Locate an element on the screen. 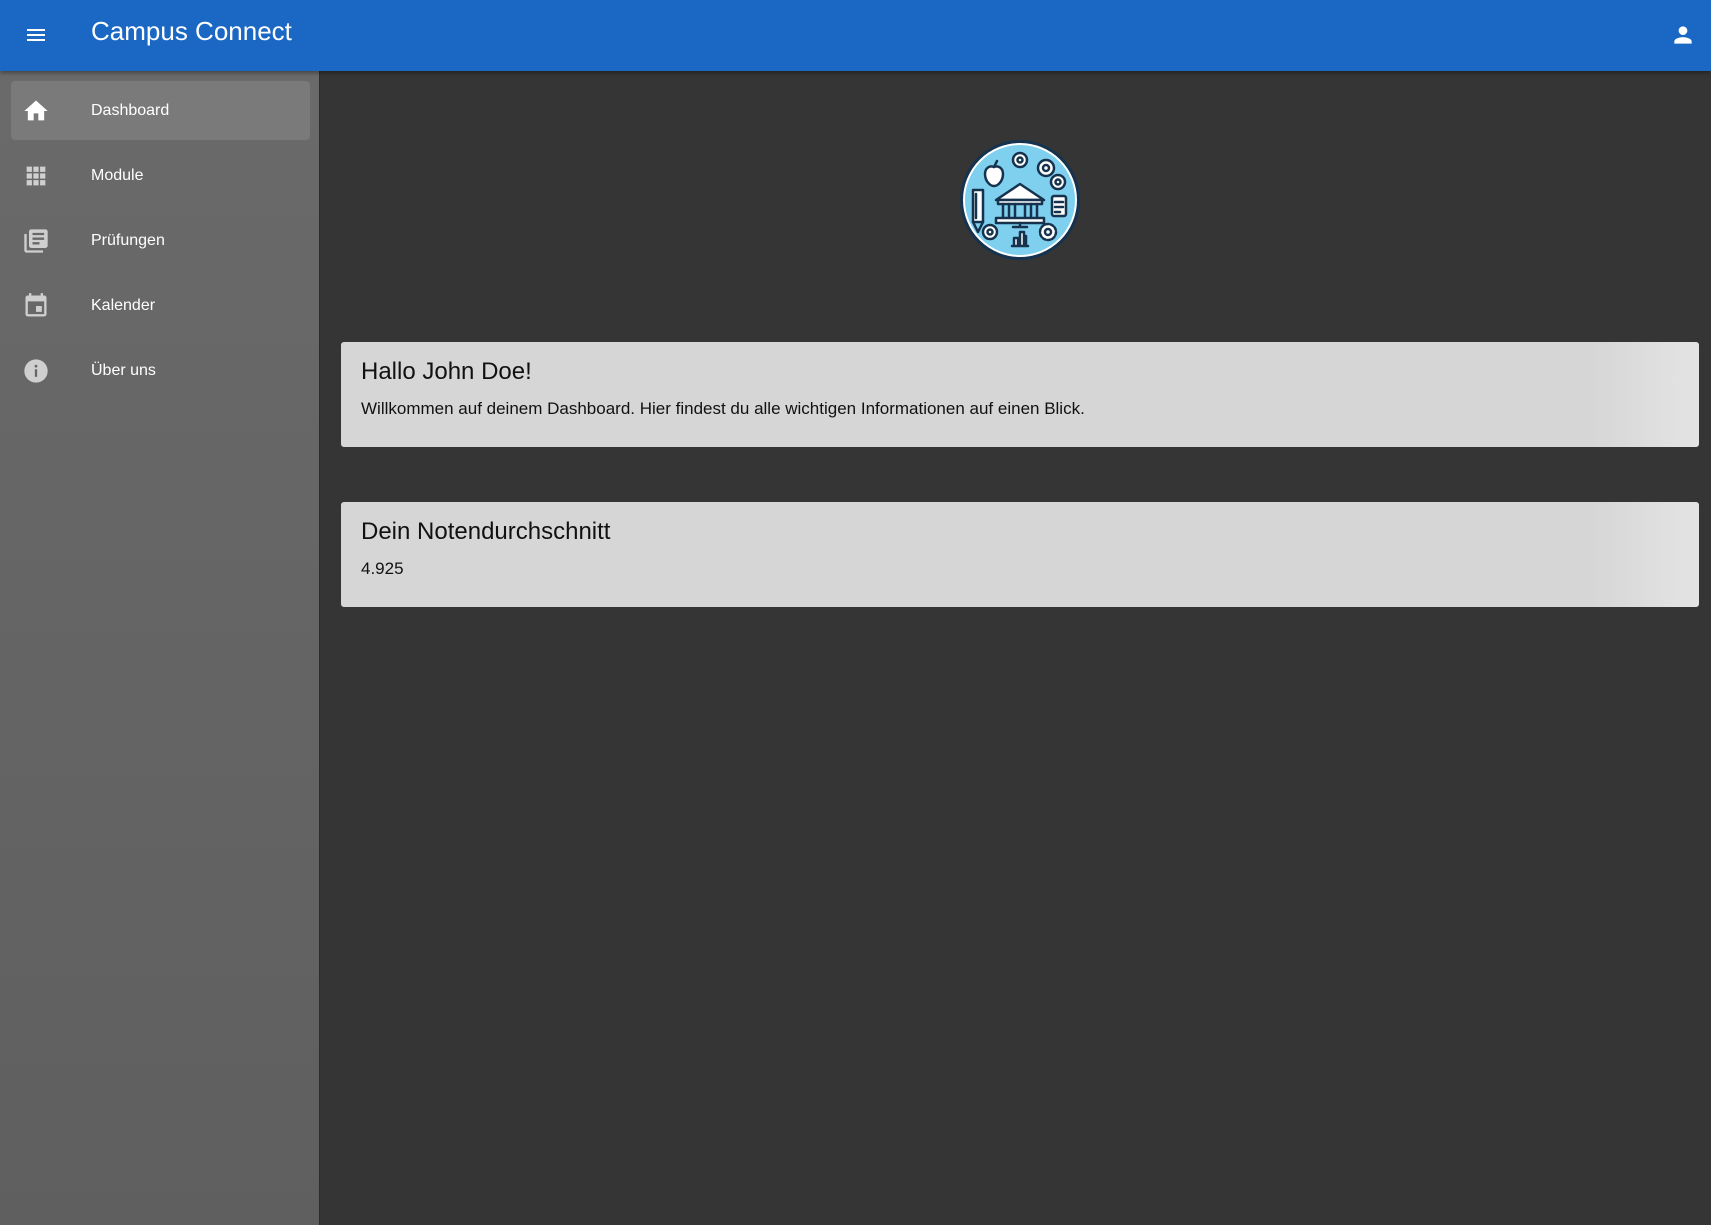 The image size is (1711, 1225). sidebar-item-kalender: Kalender is located at coordinates (160, 305).